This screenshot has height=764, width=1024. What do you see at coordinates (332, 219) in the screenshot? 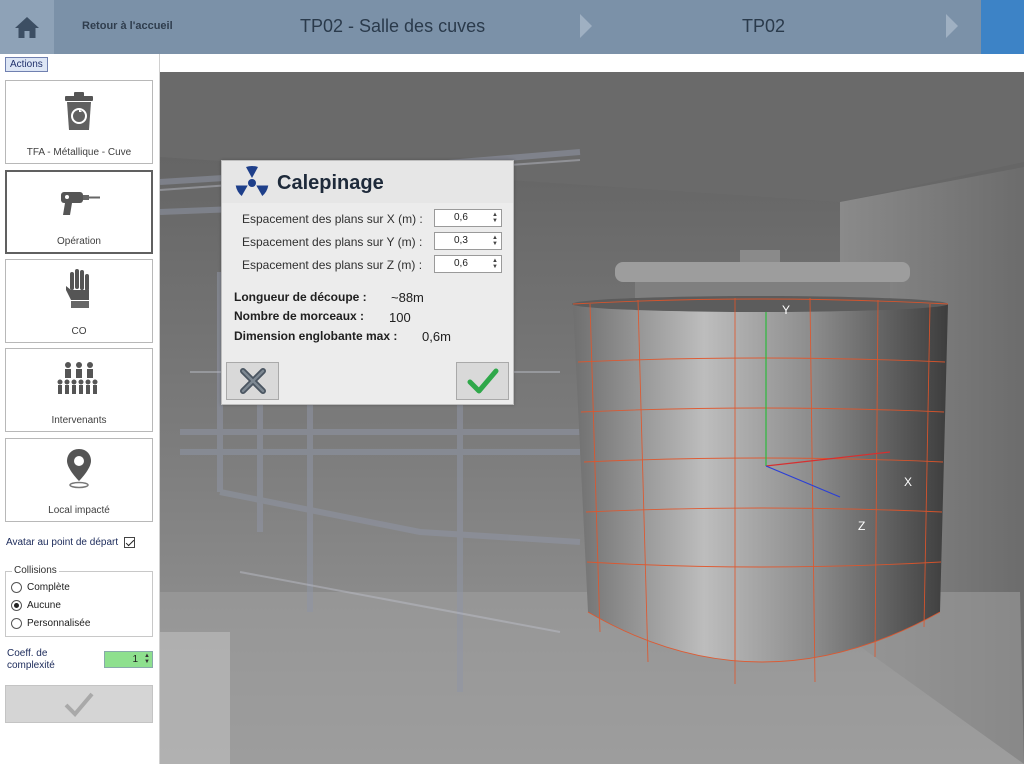
I see `param-x-label: Espacement des plans sur X (m) :` at bounding box center [332, 219].